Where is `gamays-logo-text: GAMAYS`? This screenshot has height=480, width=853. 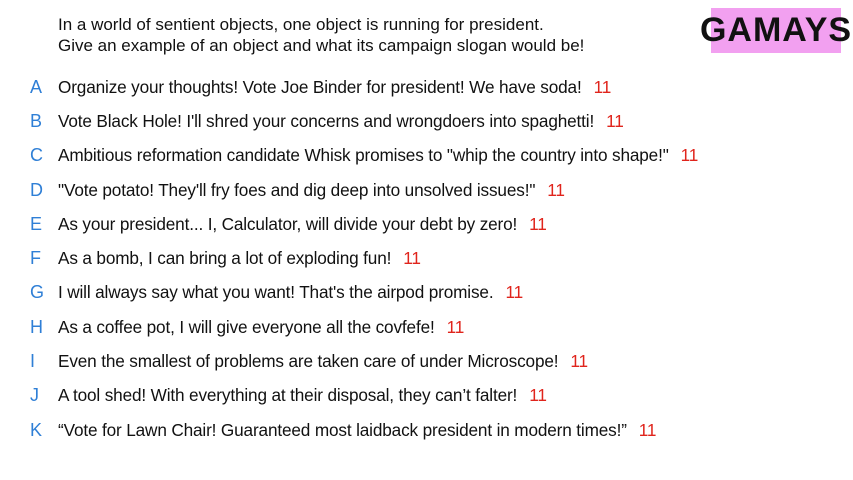 gamays-logo-text: GAMAYS is located at coordinates (776, 30).